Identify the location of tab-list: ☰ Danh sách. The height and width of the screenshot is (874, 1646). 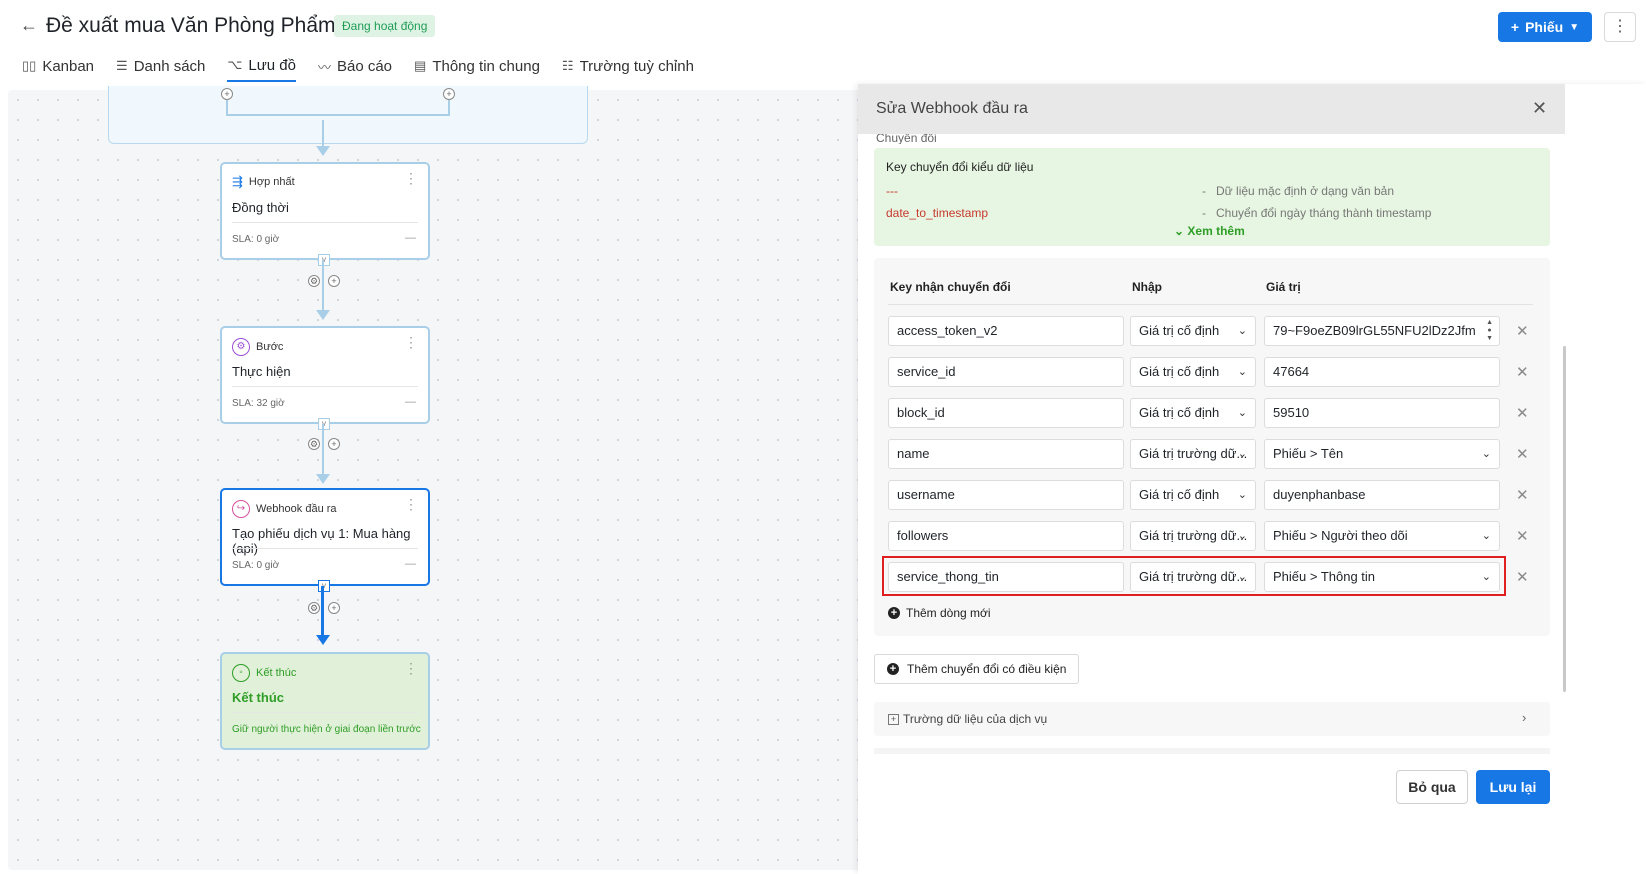
(160, 68).